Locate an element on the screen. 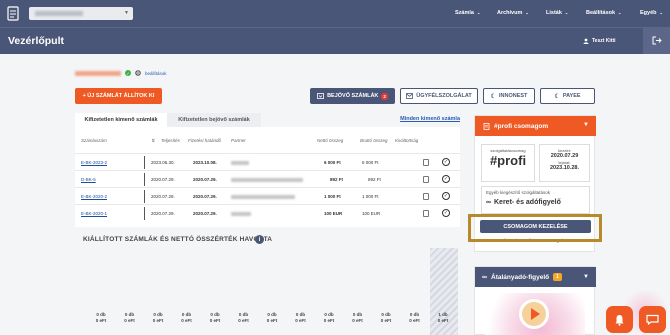  innonest-button: ☾ INNONEST is located at coordinates (509, 96).